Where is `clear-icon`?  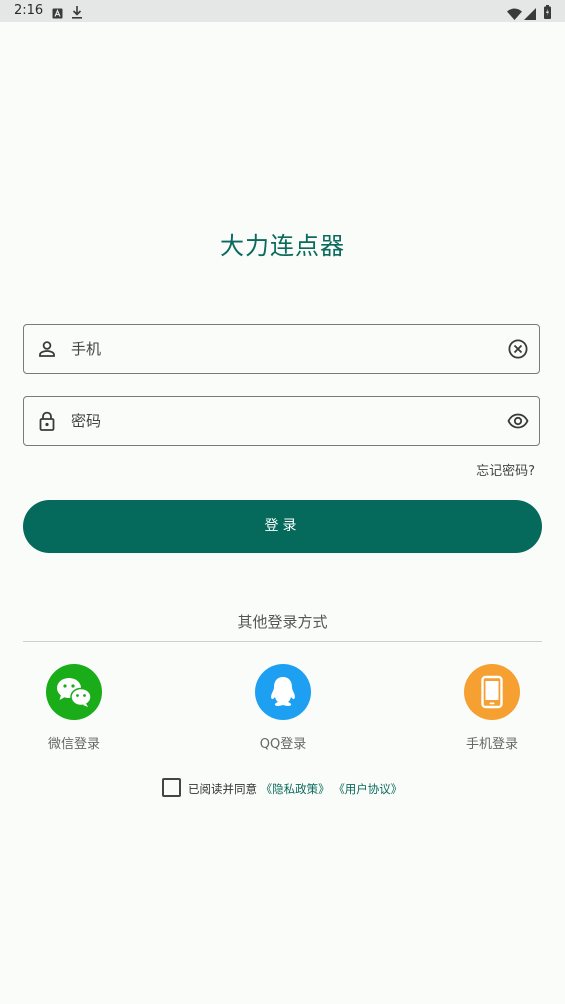 clear-icon is located at coordinates (518, 349).